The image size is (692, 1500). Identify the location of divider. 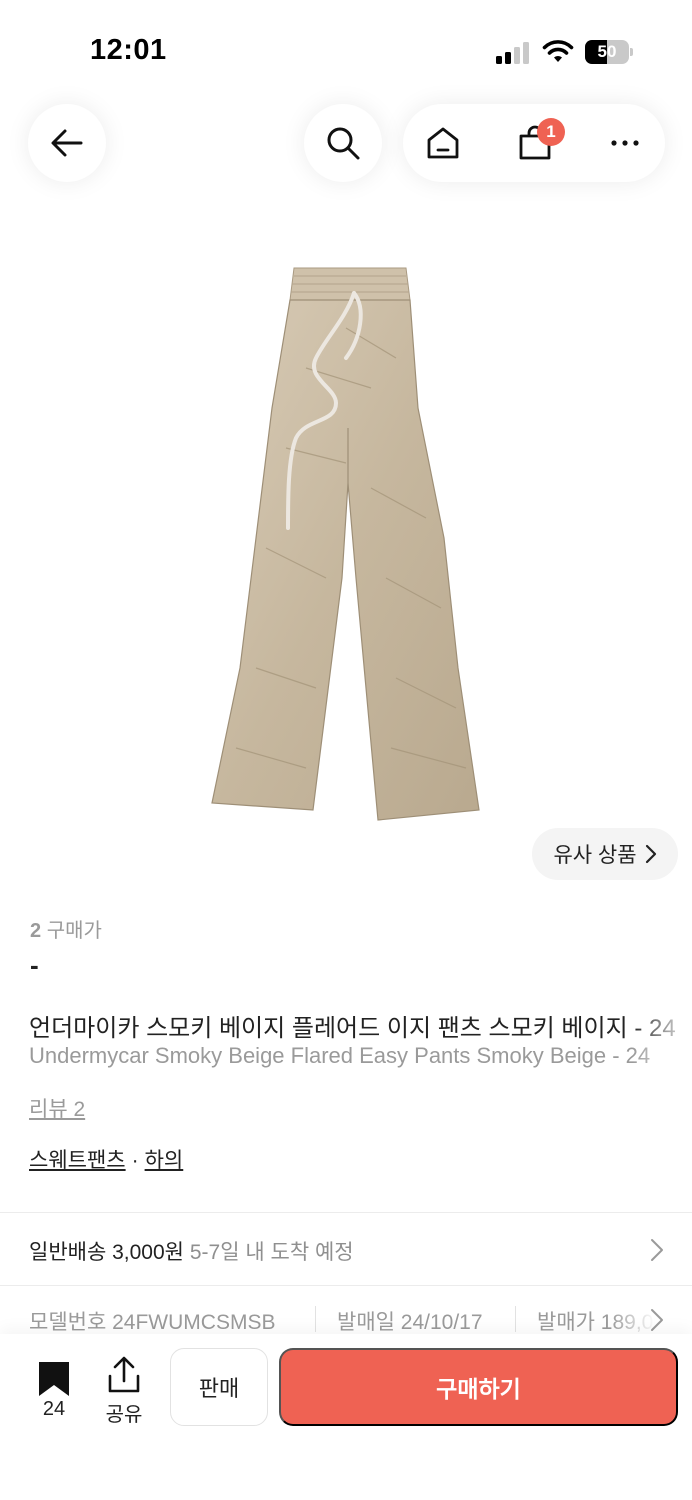
(346, 1212).